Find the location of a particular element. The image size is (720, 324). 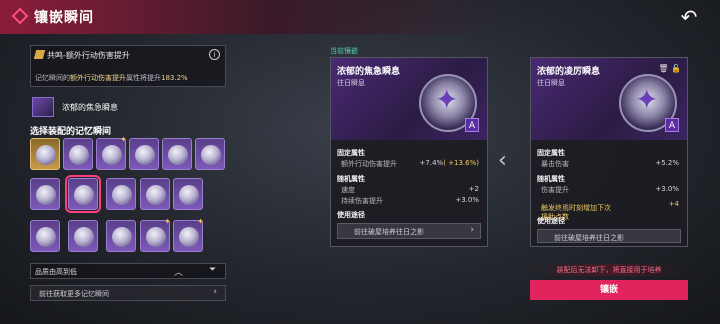

compare-arrow-icon: ‹ is located at coordinates (502, 160).